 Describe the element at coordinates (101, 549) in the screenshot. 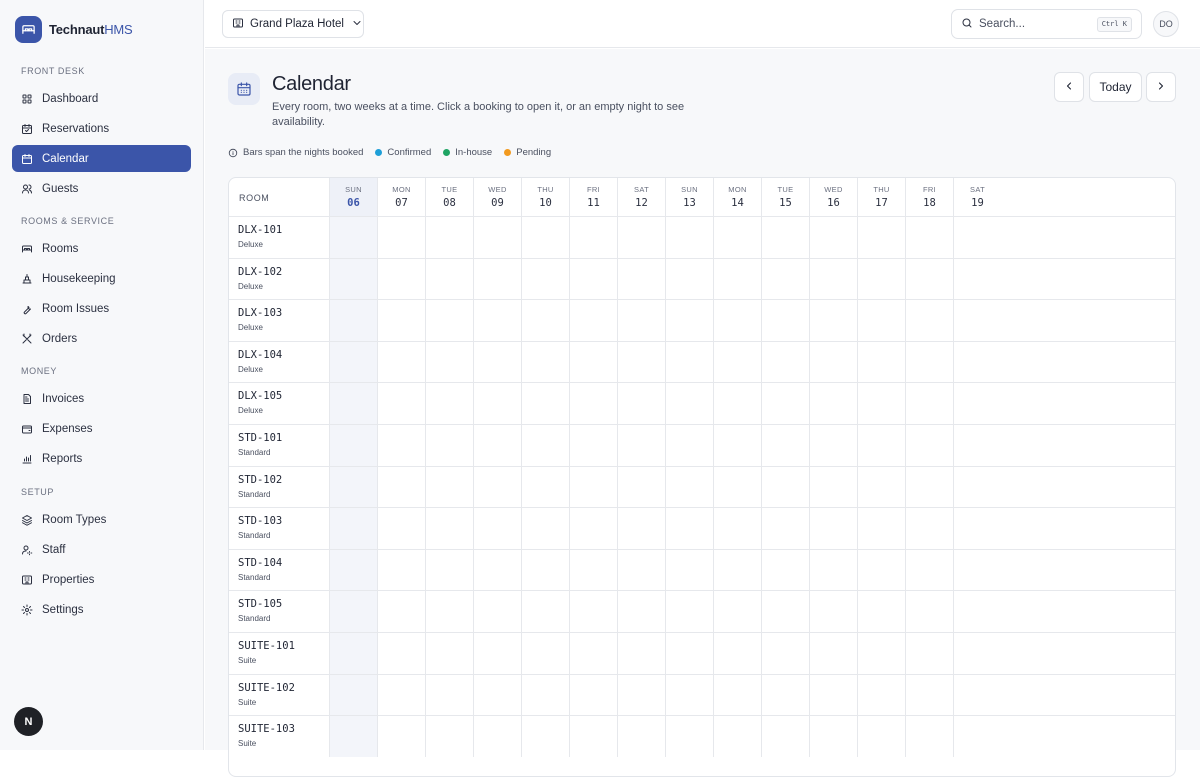

I see `sidebar-item-staff: Staff` at that location.